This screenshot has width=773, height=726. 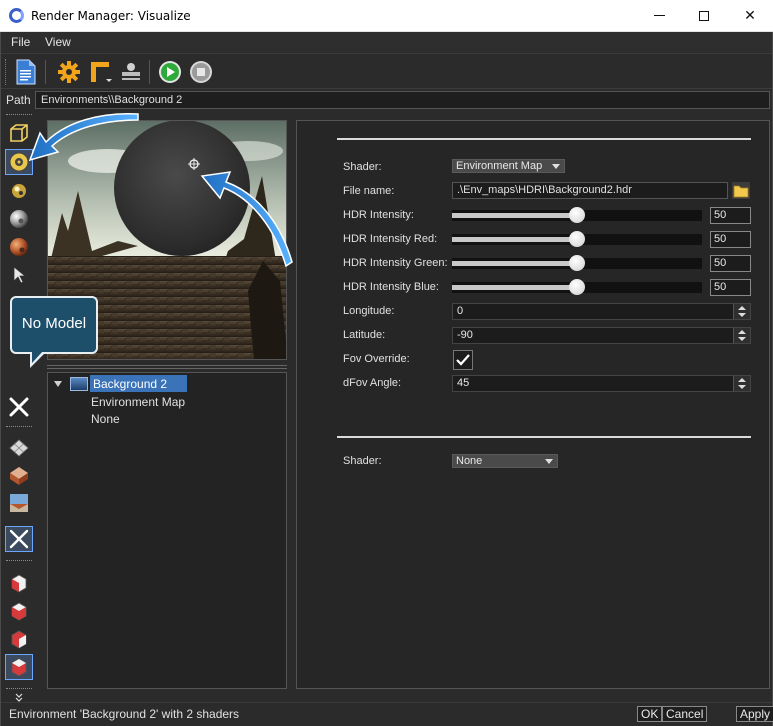 I want to click on section-divider, so click(x=544, y=437).